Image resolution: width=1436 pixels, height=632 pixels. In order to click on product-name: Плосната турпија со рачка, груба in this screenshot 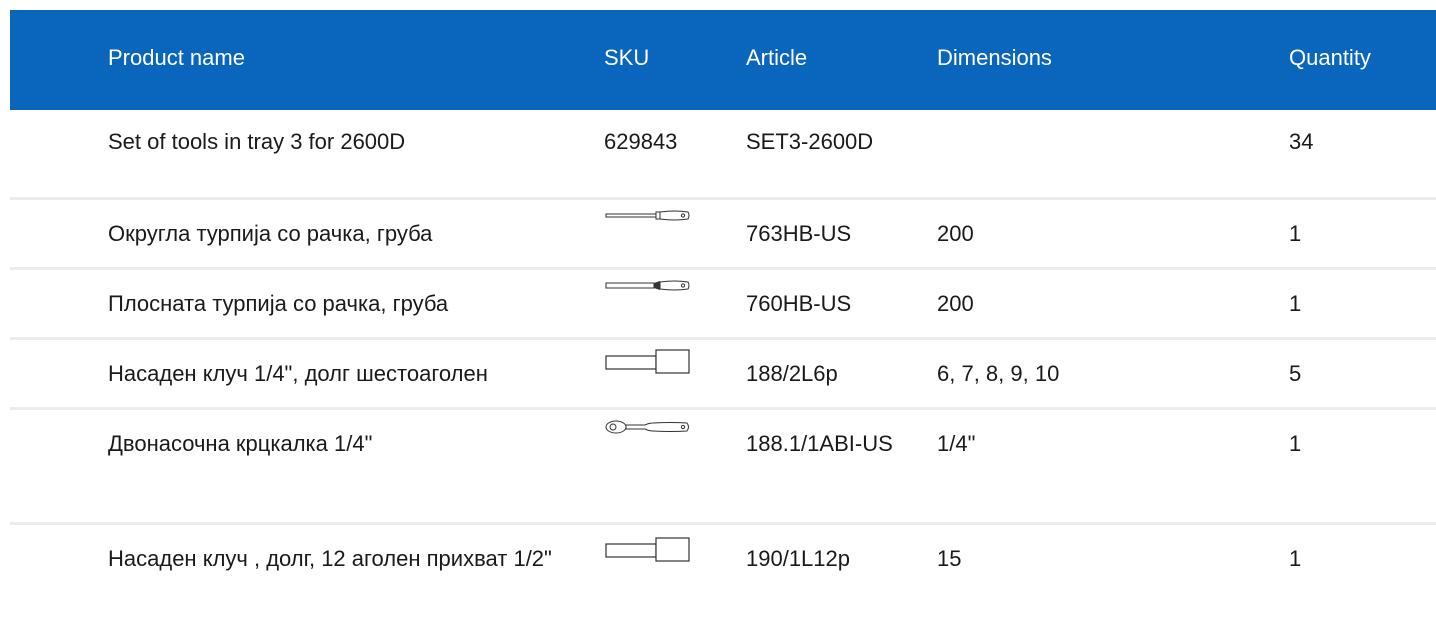, I will do `click(278, 303)`.